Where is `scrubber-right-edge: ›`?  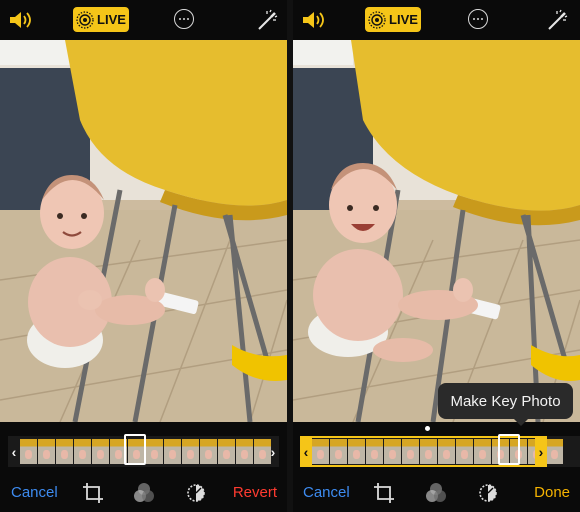
scrubber-right-edge: › is located at coordinates (273, 451).